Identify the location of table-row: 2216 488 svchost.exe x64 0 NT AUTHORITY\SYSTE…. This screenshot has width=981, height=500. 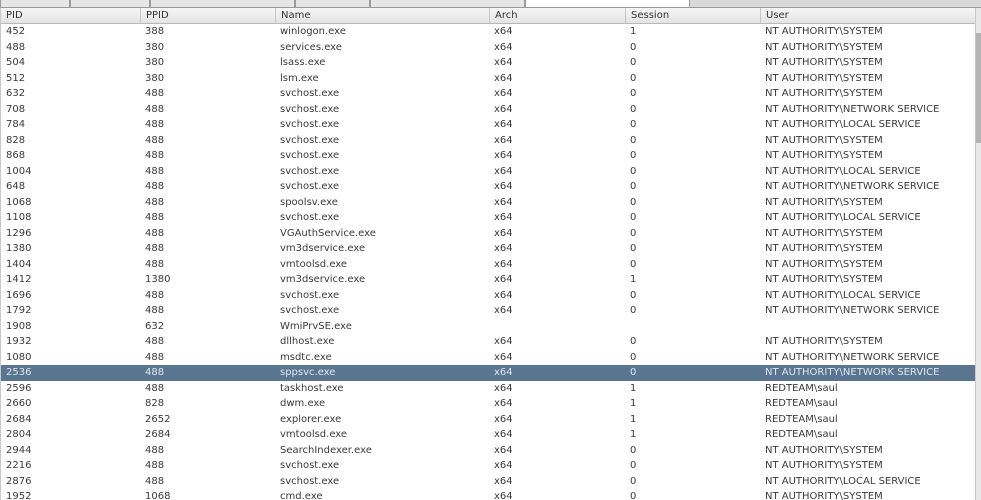
(488, 466).